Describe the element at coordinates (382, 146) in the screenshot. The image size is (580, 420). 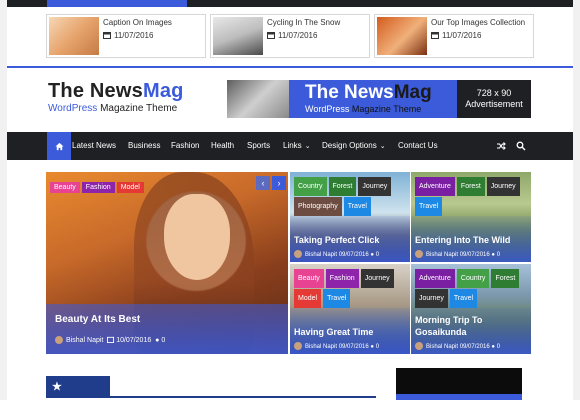
I see `chevron-down-icon: ⌄` at that location.